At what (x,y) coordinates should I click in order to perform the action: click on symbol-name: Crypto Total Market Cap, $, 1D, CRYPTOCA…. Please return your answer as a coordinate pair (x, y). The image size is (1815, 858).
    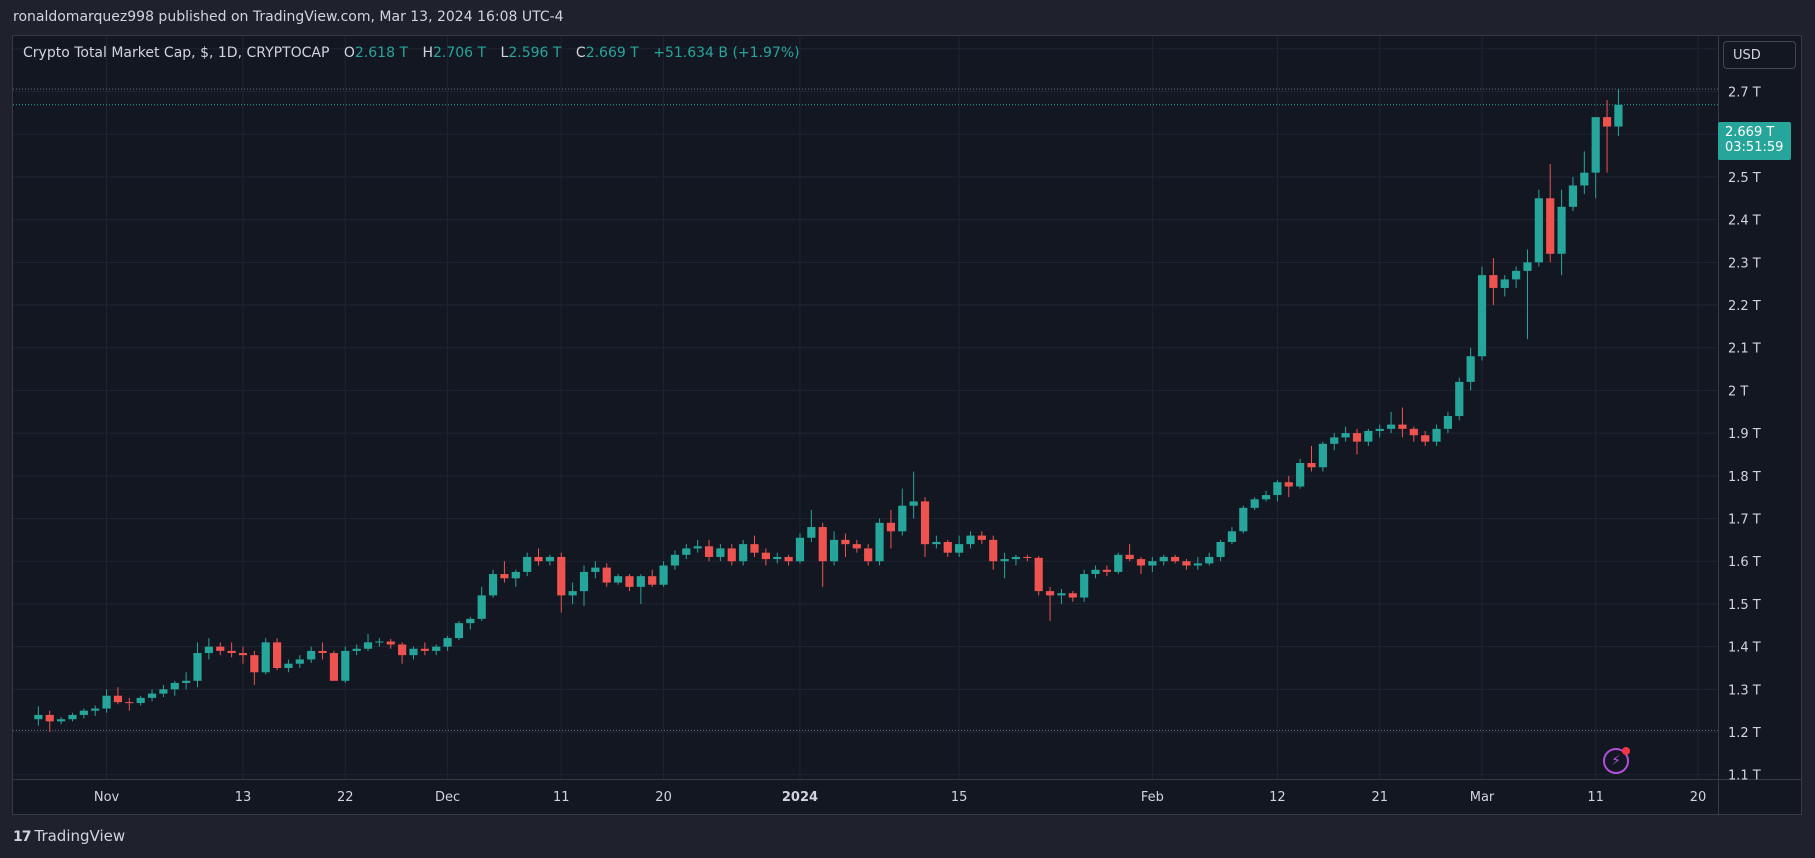
    Looking at the image, I should click on (176, 53).